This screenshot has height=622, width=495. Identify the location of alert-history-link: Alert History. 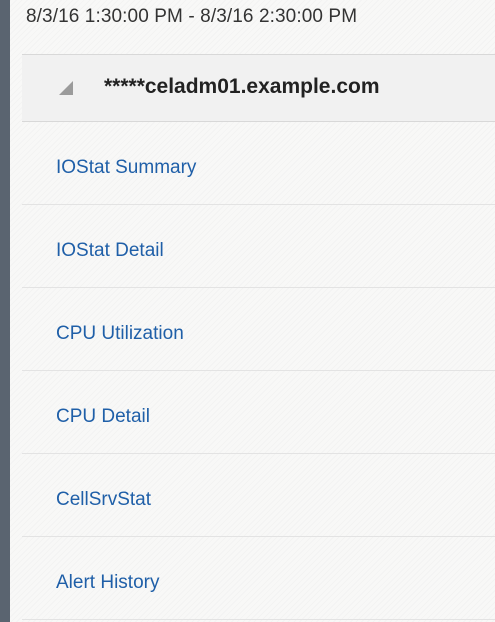
(107, 583).